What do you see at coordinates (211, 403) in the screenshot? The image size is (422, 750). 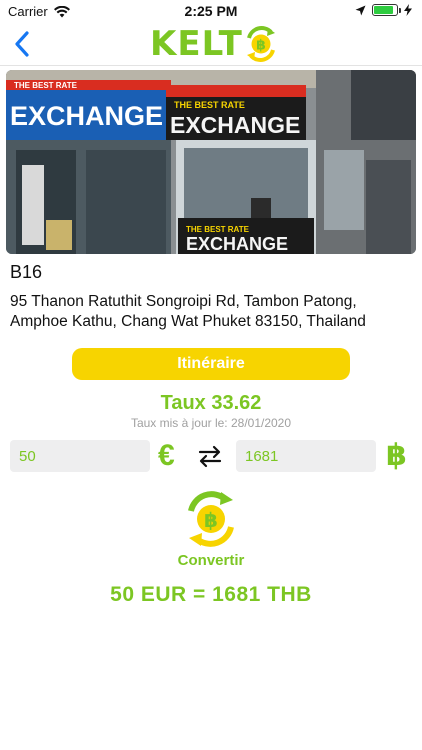 I see `exchange-rate: Taux 33.62` at bounding box center [211, 403].